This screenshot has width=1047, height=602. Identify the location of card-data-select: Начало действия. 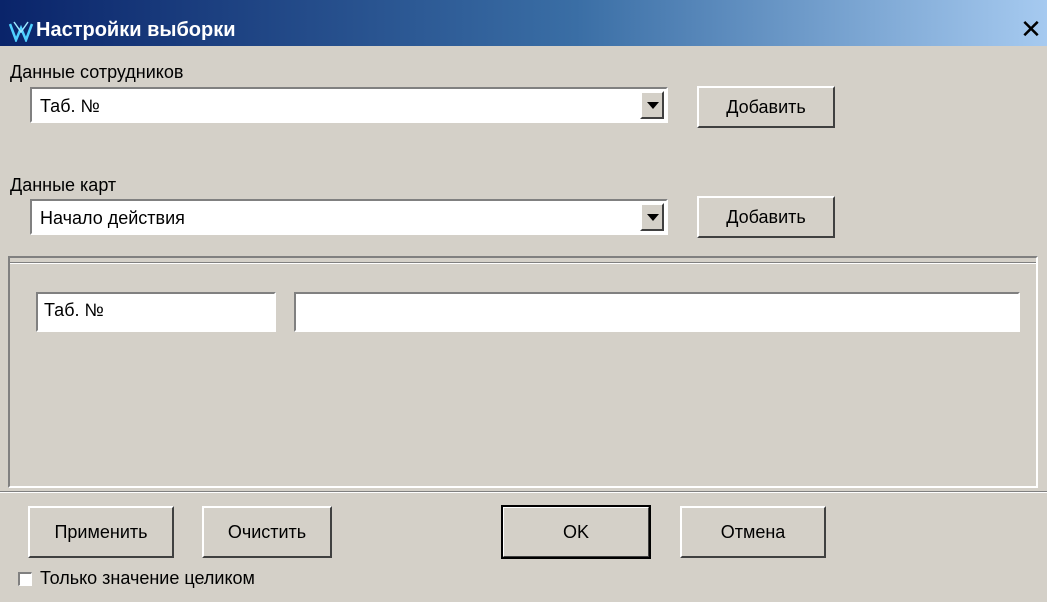
(349, 217).